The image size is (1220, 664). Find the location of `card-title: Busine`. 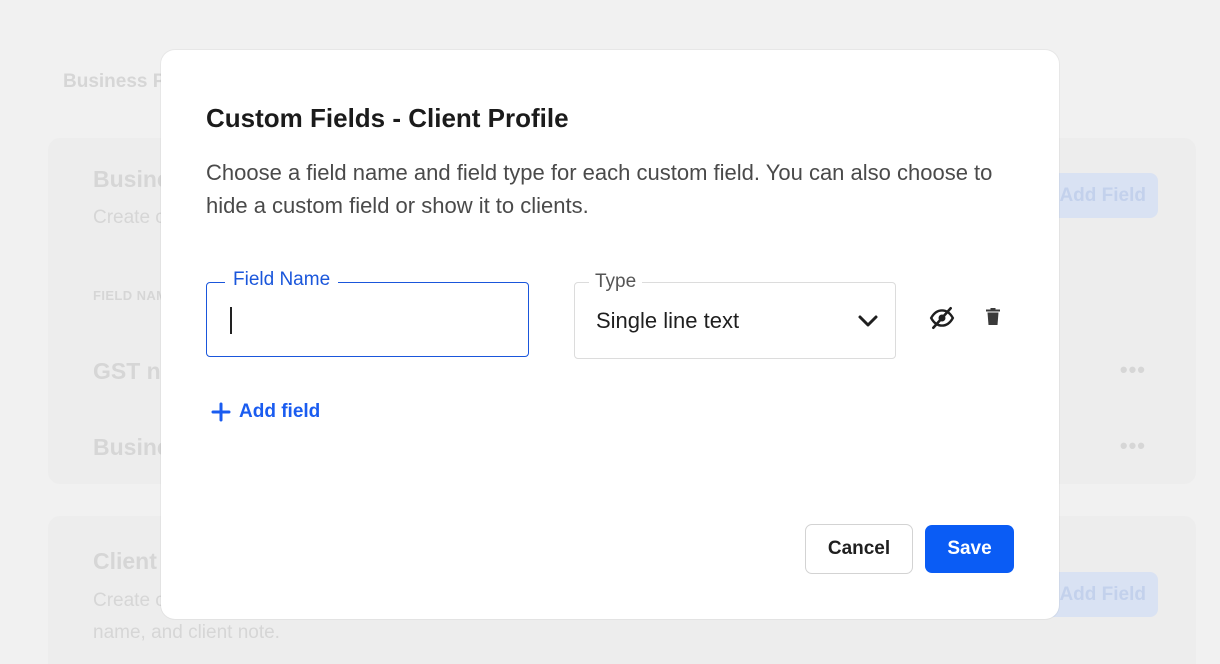

card-title: Busine is located at coordinates (131, 179).